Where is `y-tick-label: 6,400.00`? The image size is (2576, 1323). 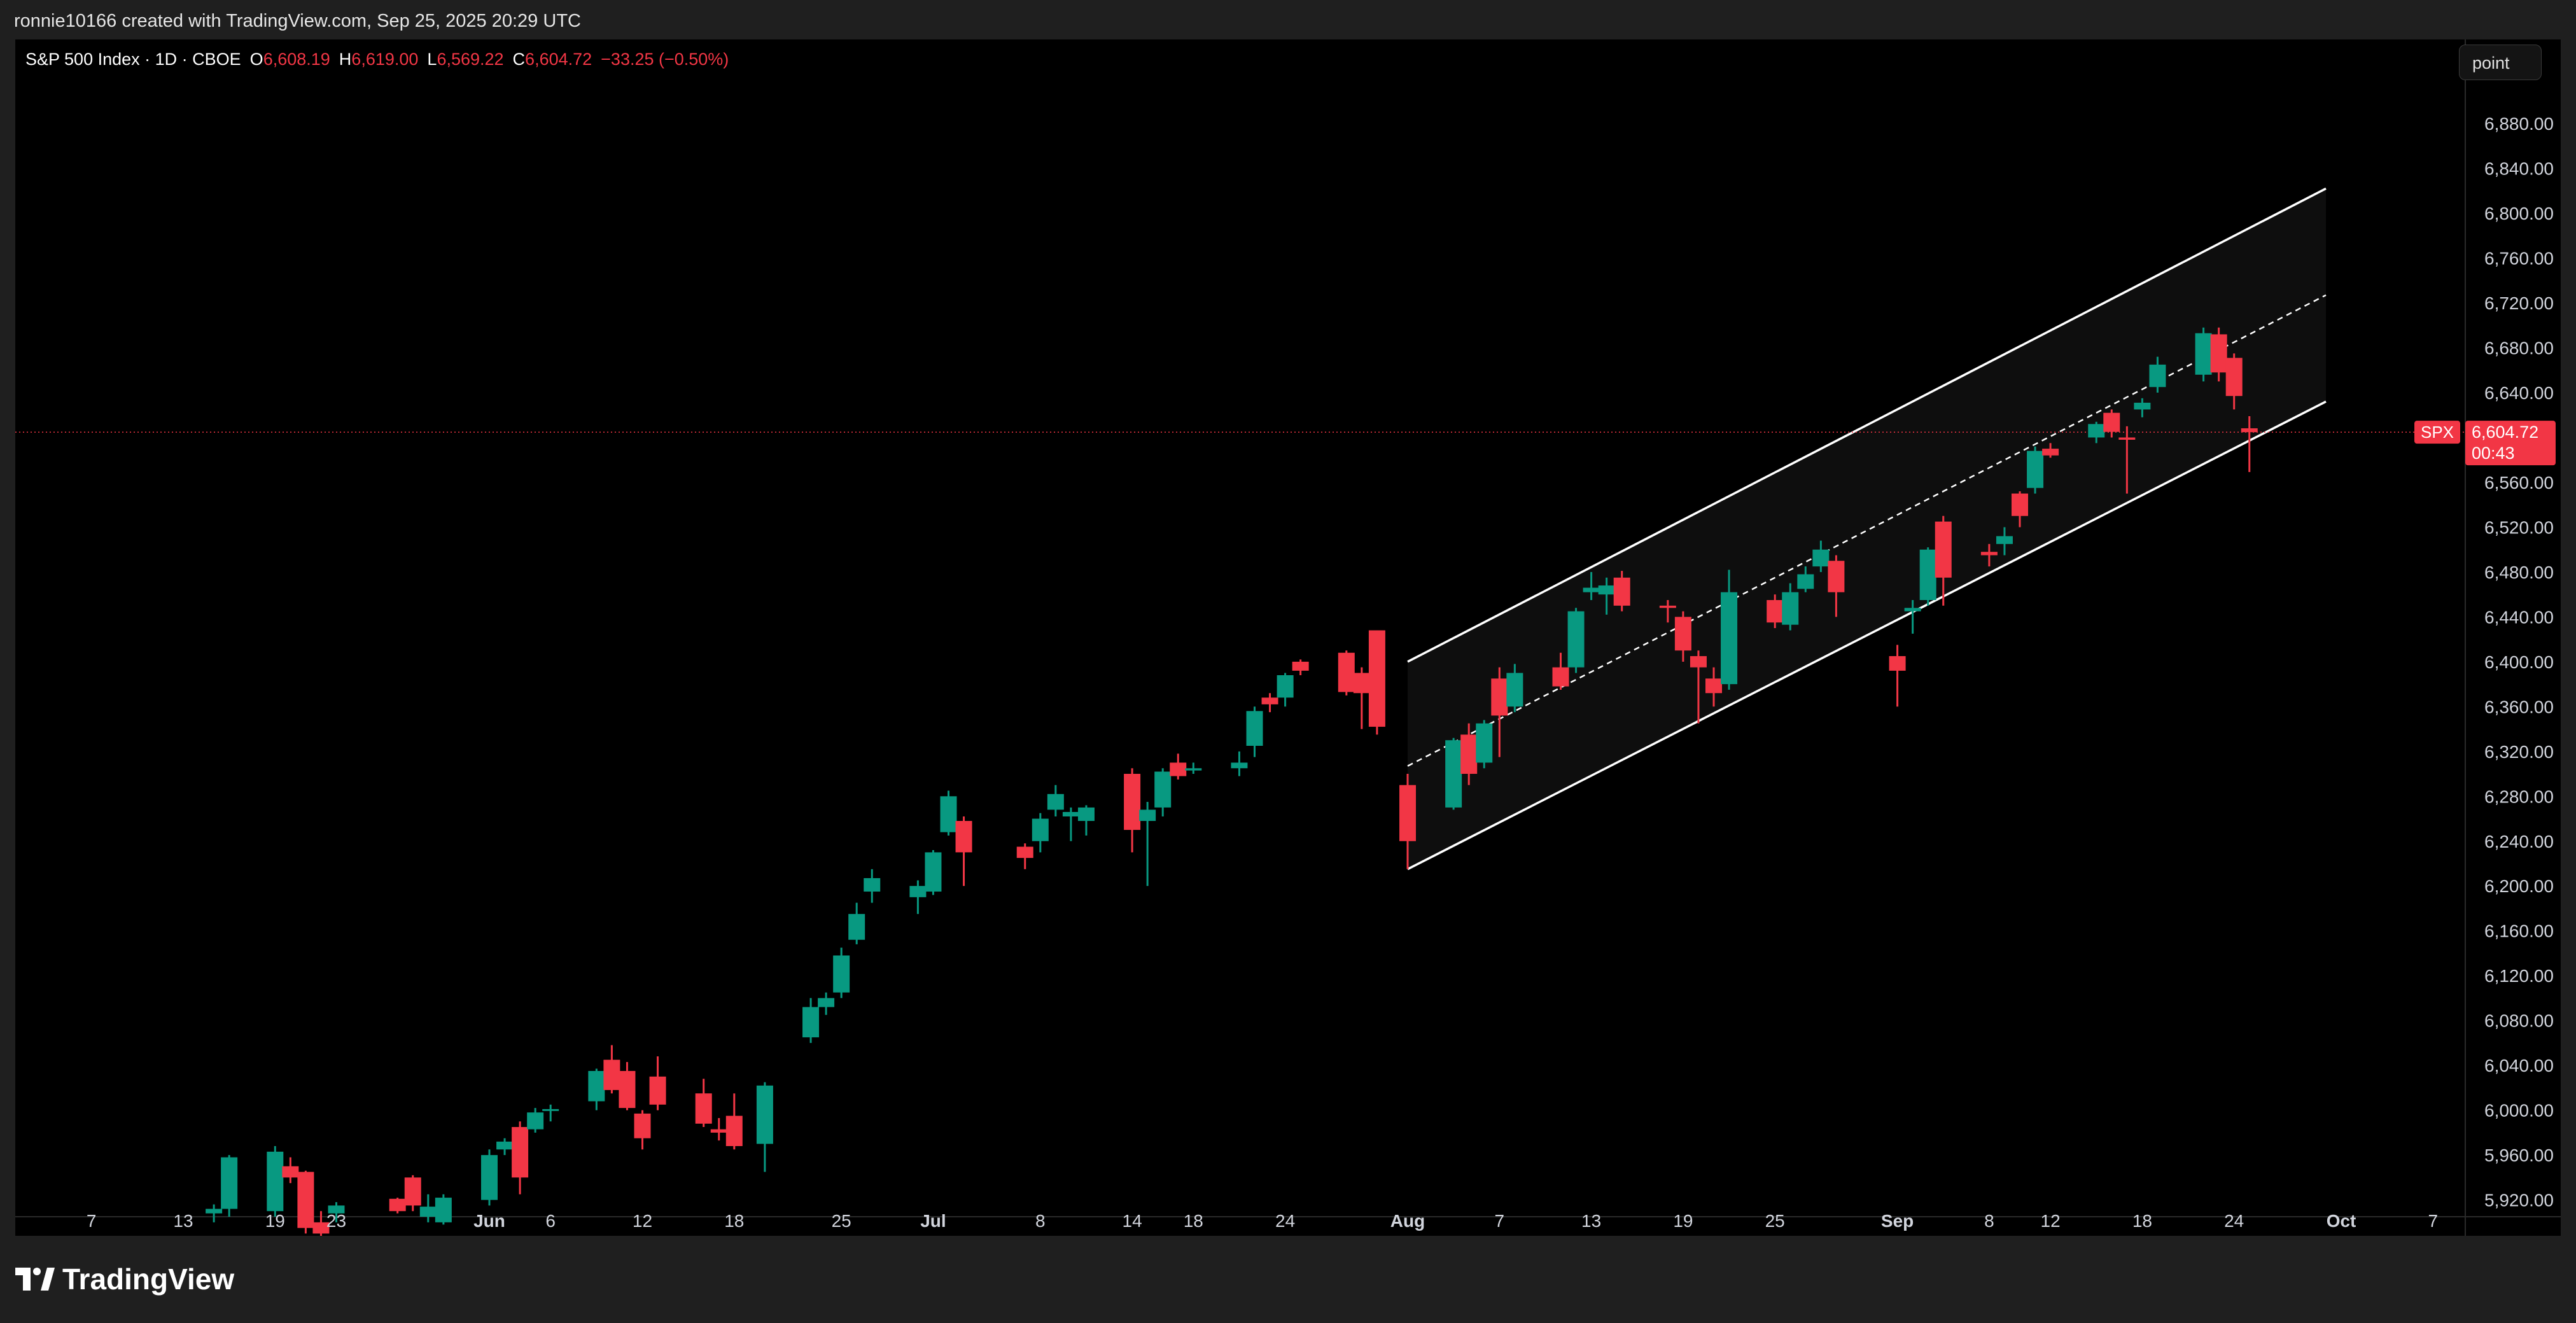
y-tick-label: 6,400.00 is located at coordinates (2519, 662).